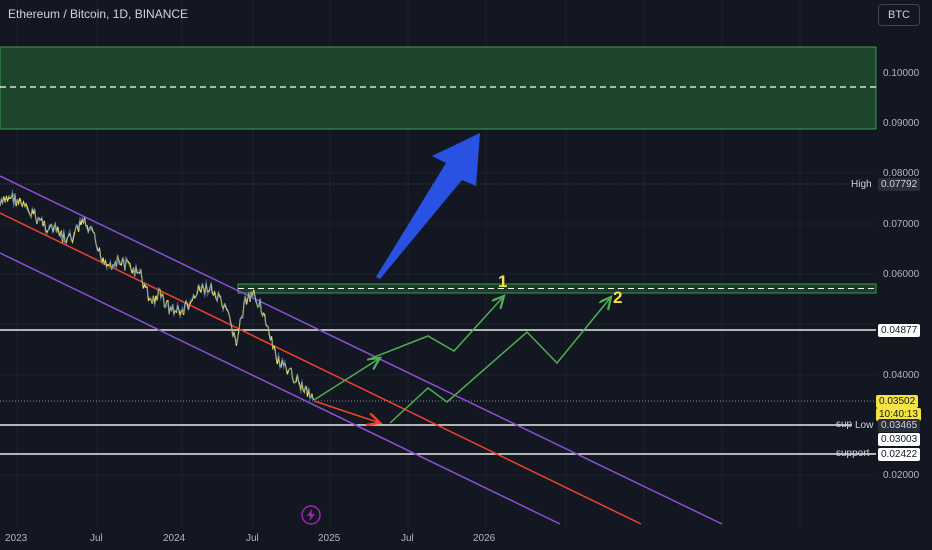 The height and width of the screenshot is (550, 932). Describe the element at coordinates (311, 515) in the screenshot. I see `lightning-icon` at that location.